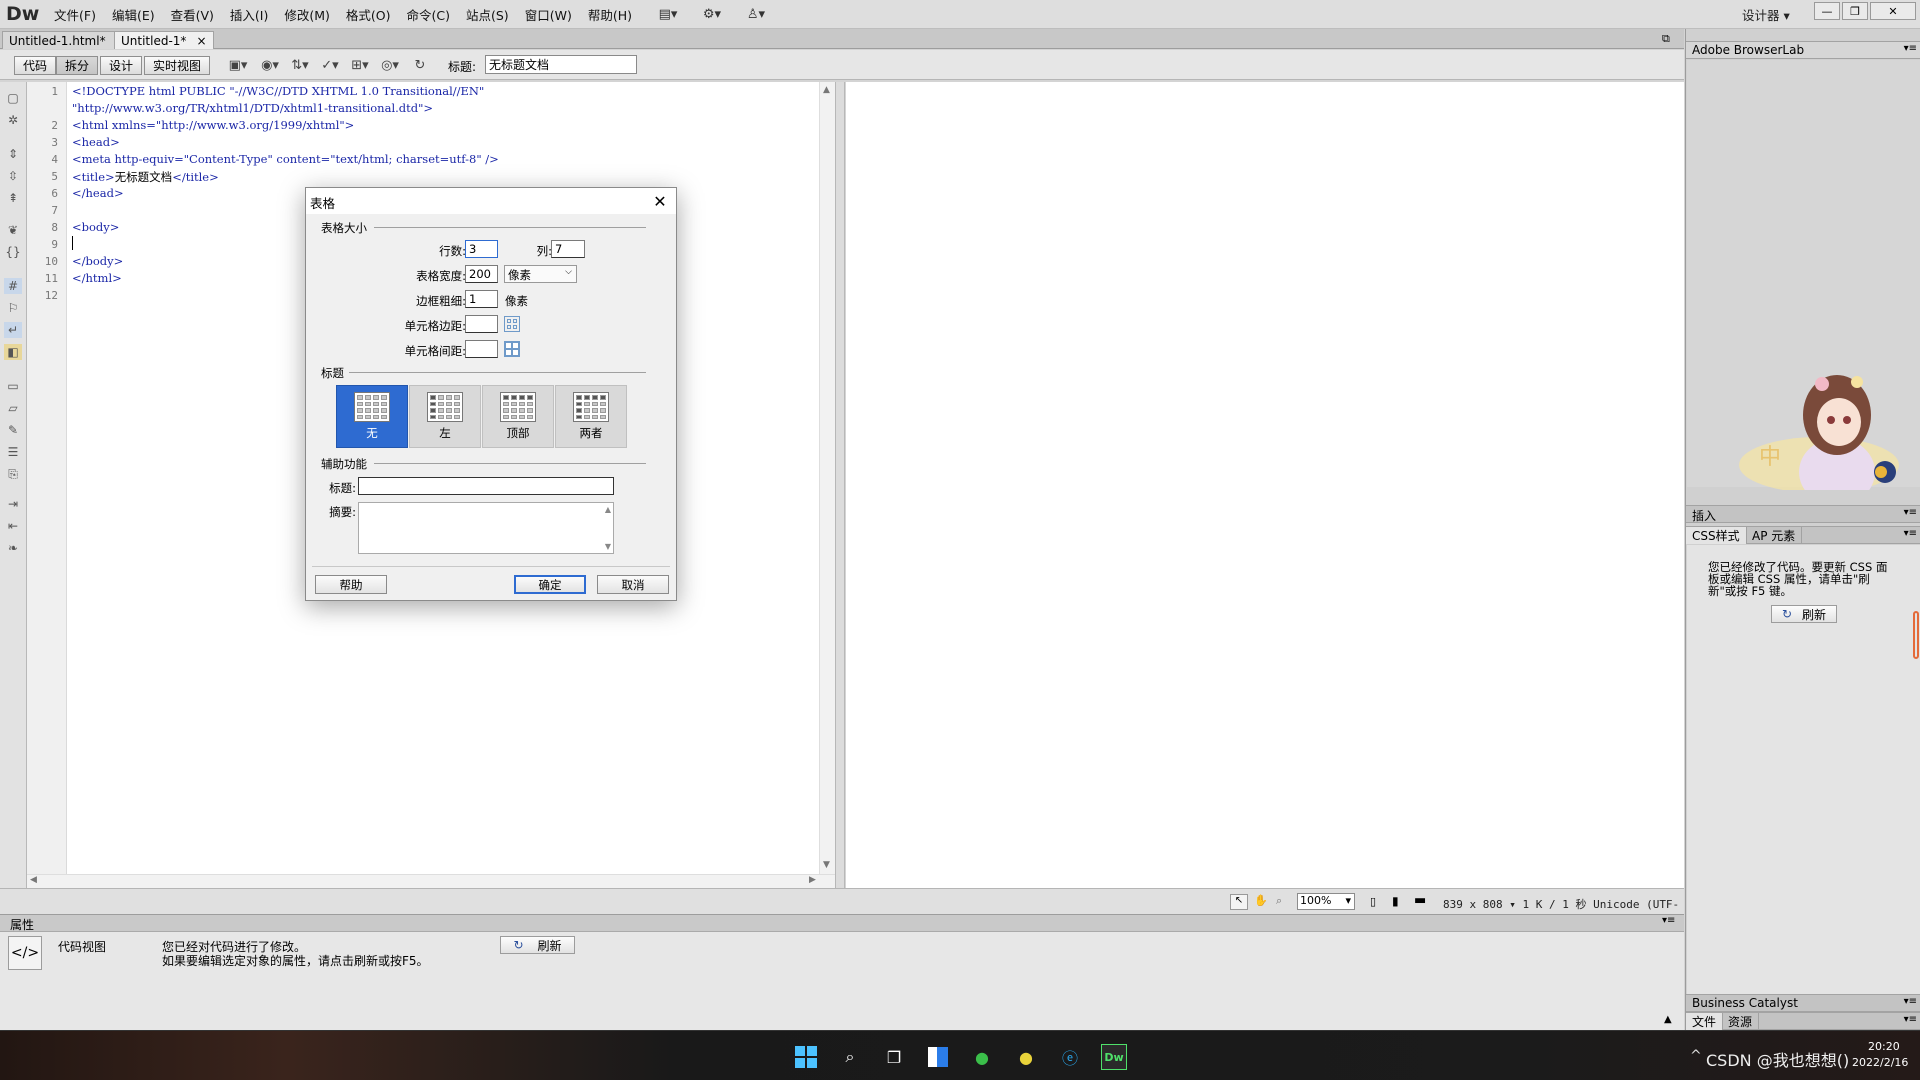 The image size is (1920, 1080). I want to click on scroll-indicator, so click(1916, 635).